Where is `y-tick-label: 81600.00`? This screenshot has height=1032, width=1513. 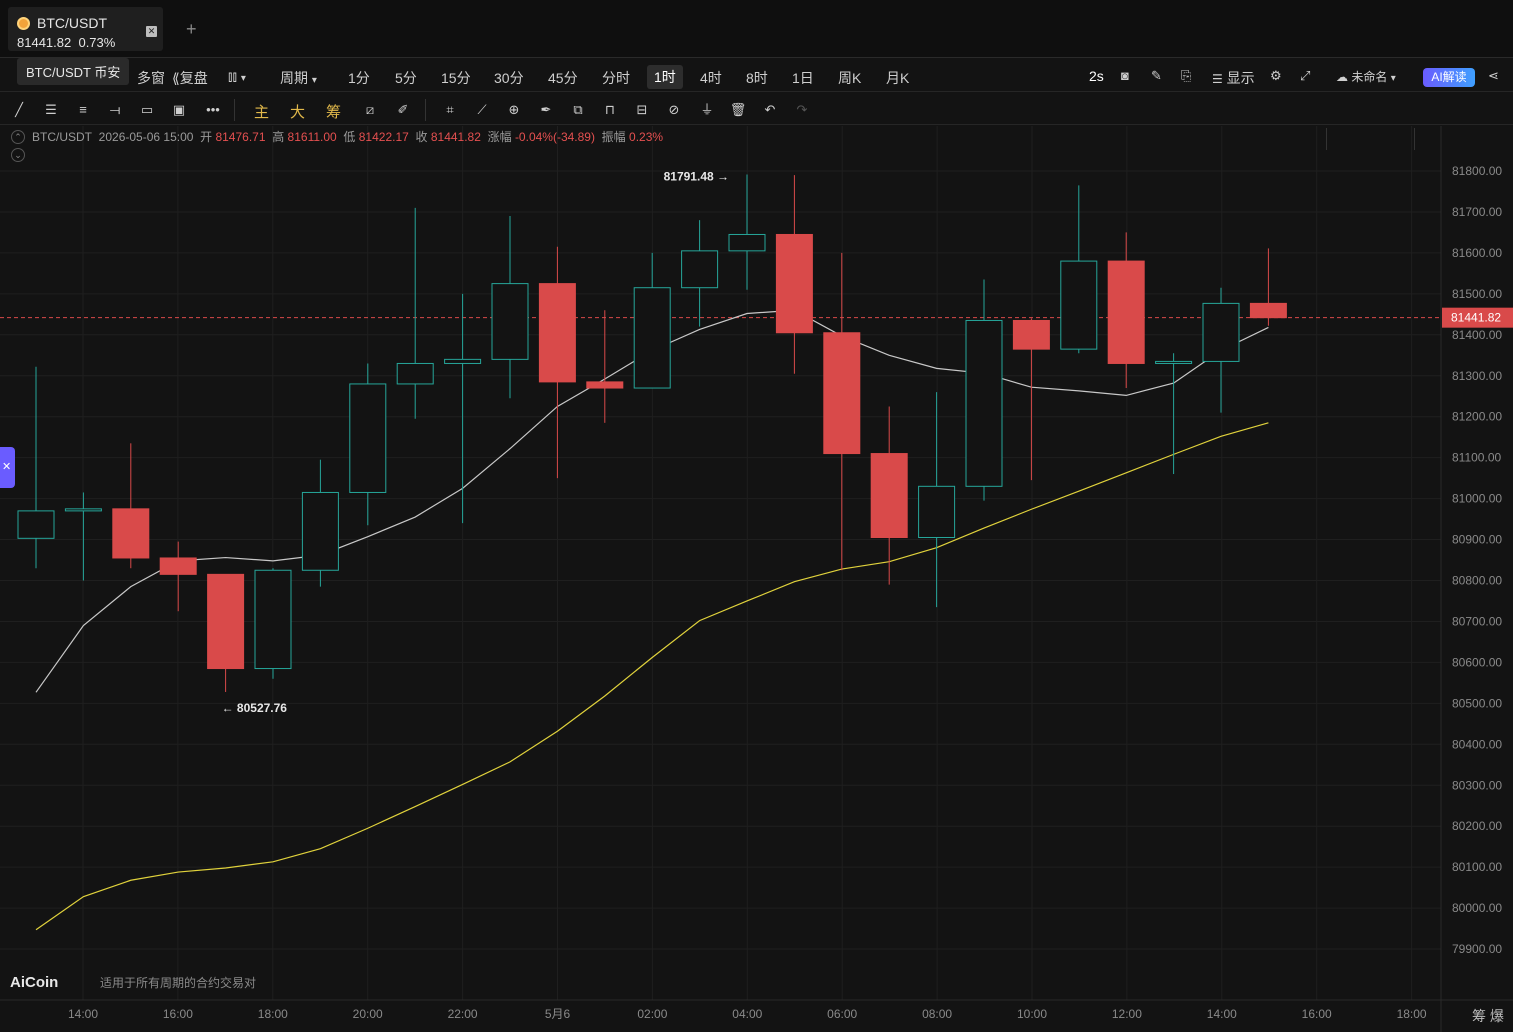 y-tick-label: 81600.00 is located at coordinates (1477, 253).